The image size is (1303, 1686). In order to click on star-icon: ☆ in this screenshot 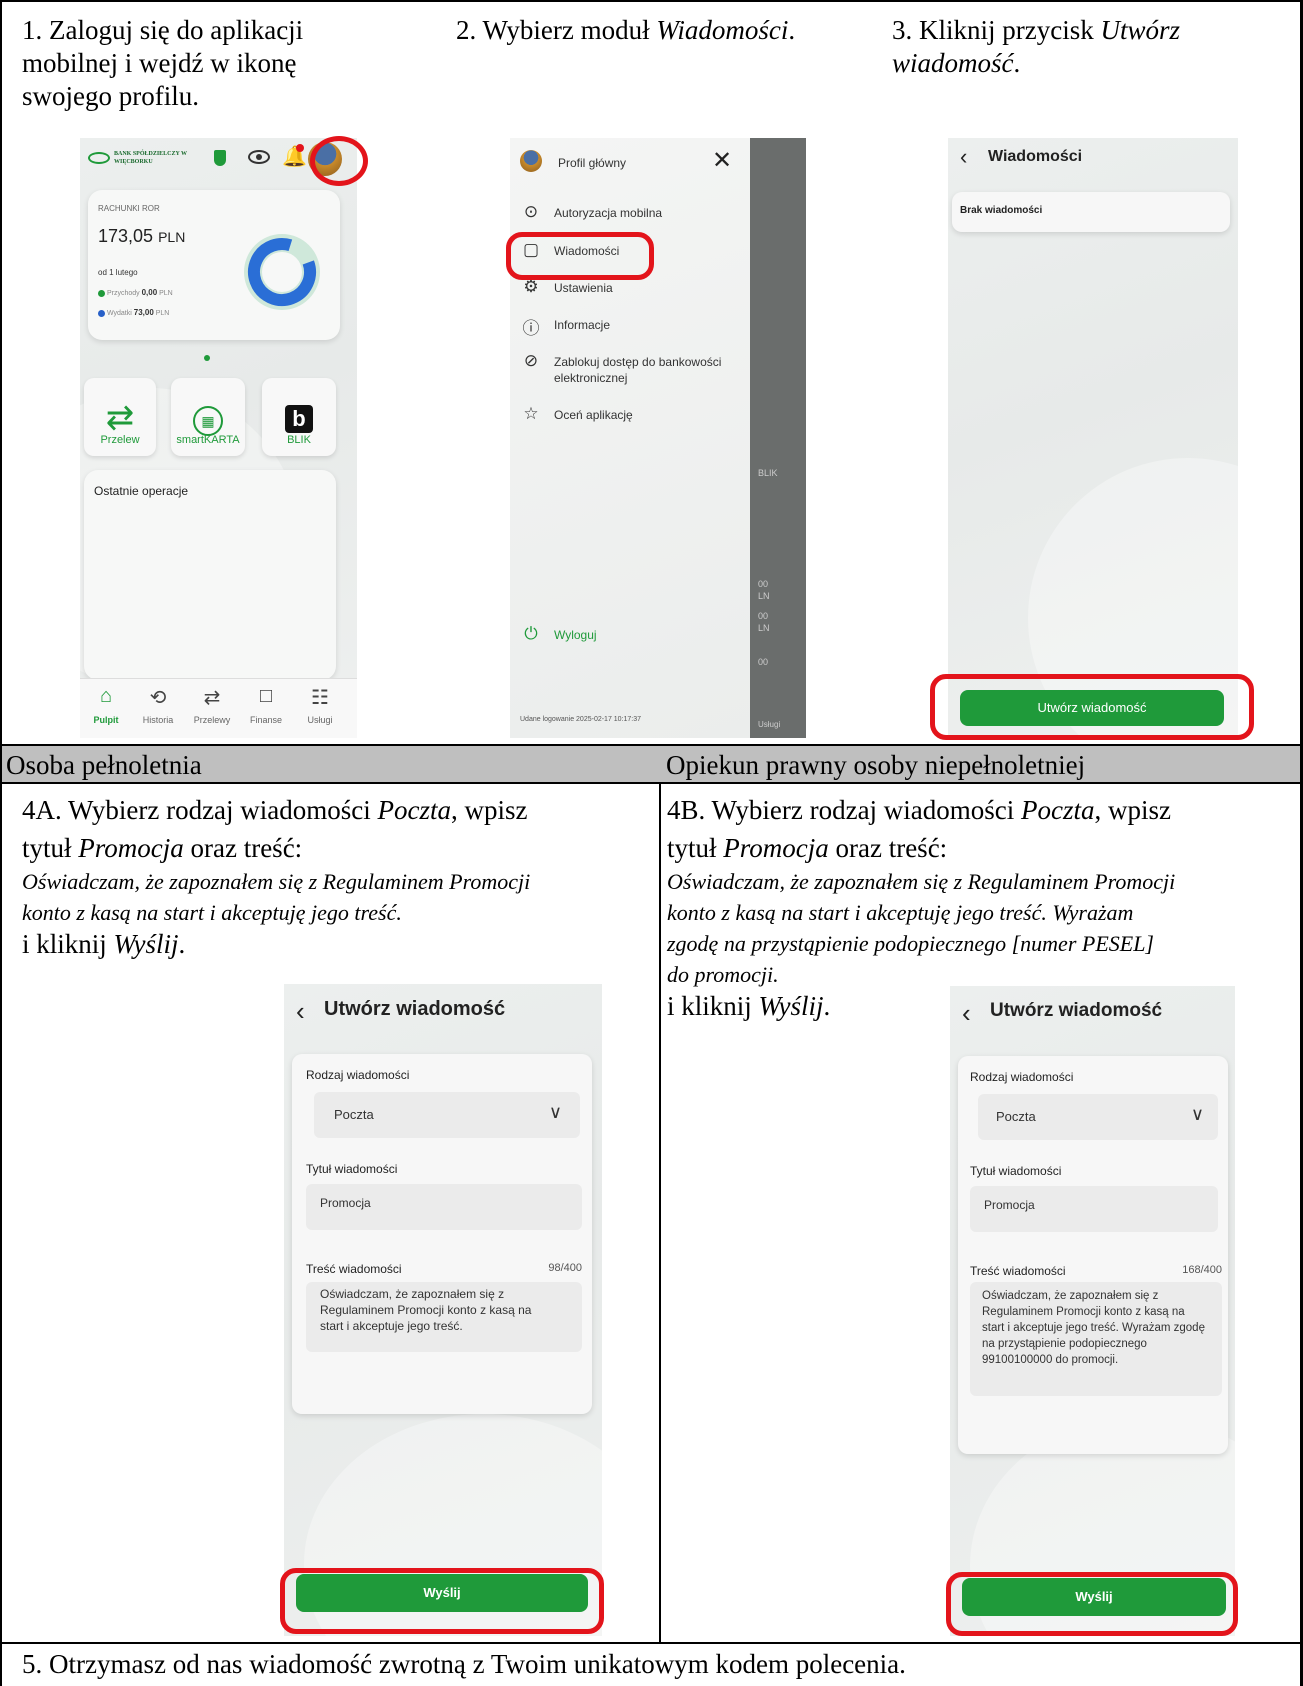, I will do `click(531, 413)`.